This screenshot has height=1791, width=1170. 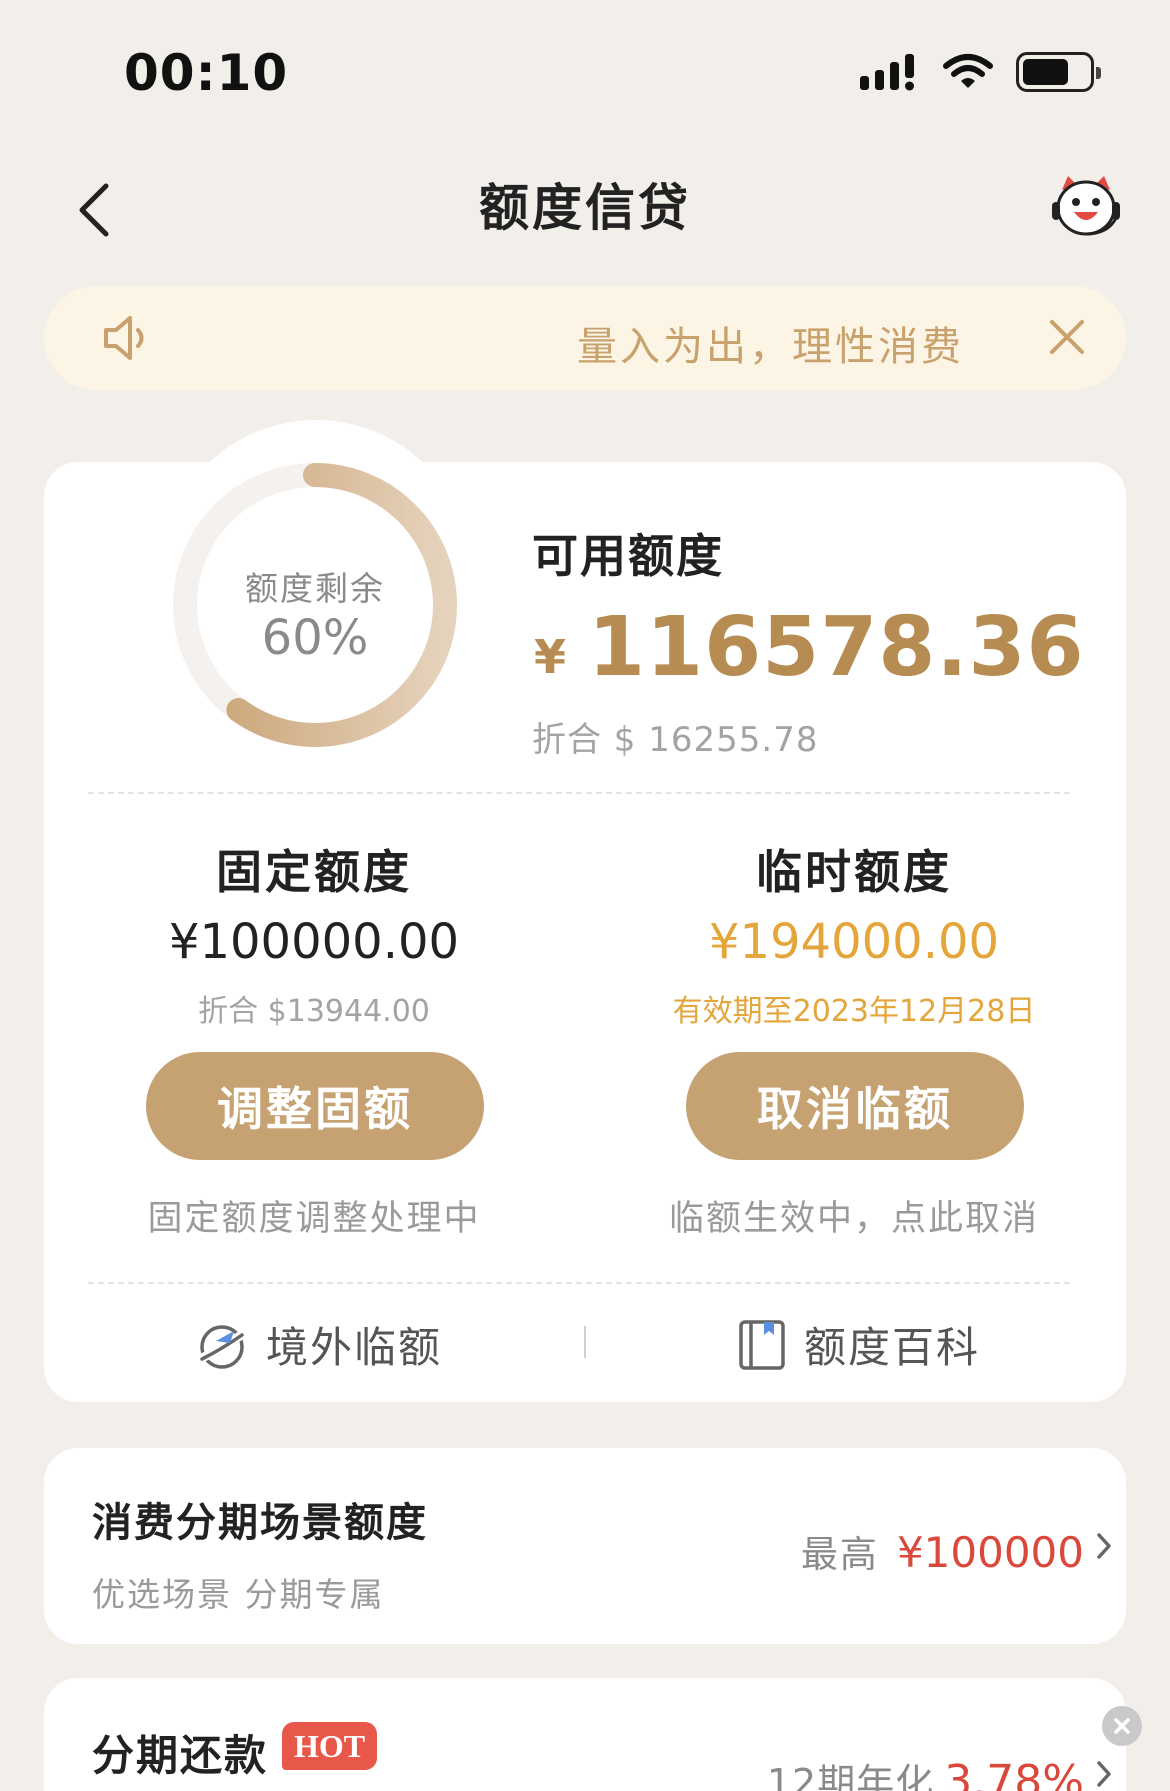 What do you see at coordinates (315, 588) in the screenshot?
I see `ring-label: 额度剩余` at bounding box center [315, 588].